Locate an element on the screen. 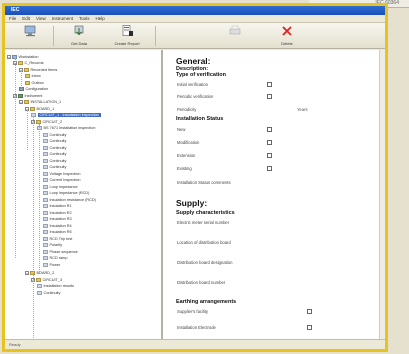 The height and width of the screenshot is (354, 409). tree-node-label: Configuration is located at coordinates (37, 89).